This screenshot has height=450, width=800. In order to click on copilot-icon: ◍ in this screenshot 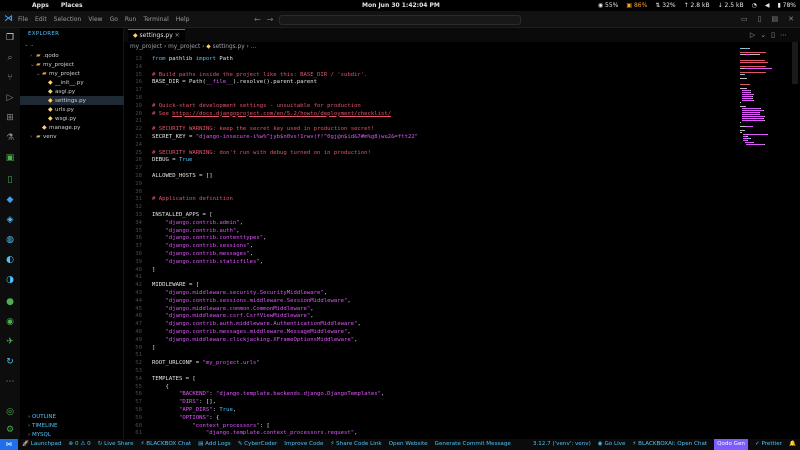, I will do `click(10, 240)`.